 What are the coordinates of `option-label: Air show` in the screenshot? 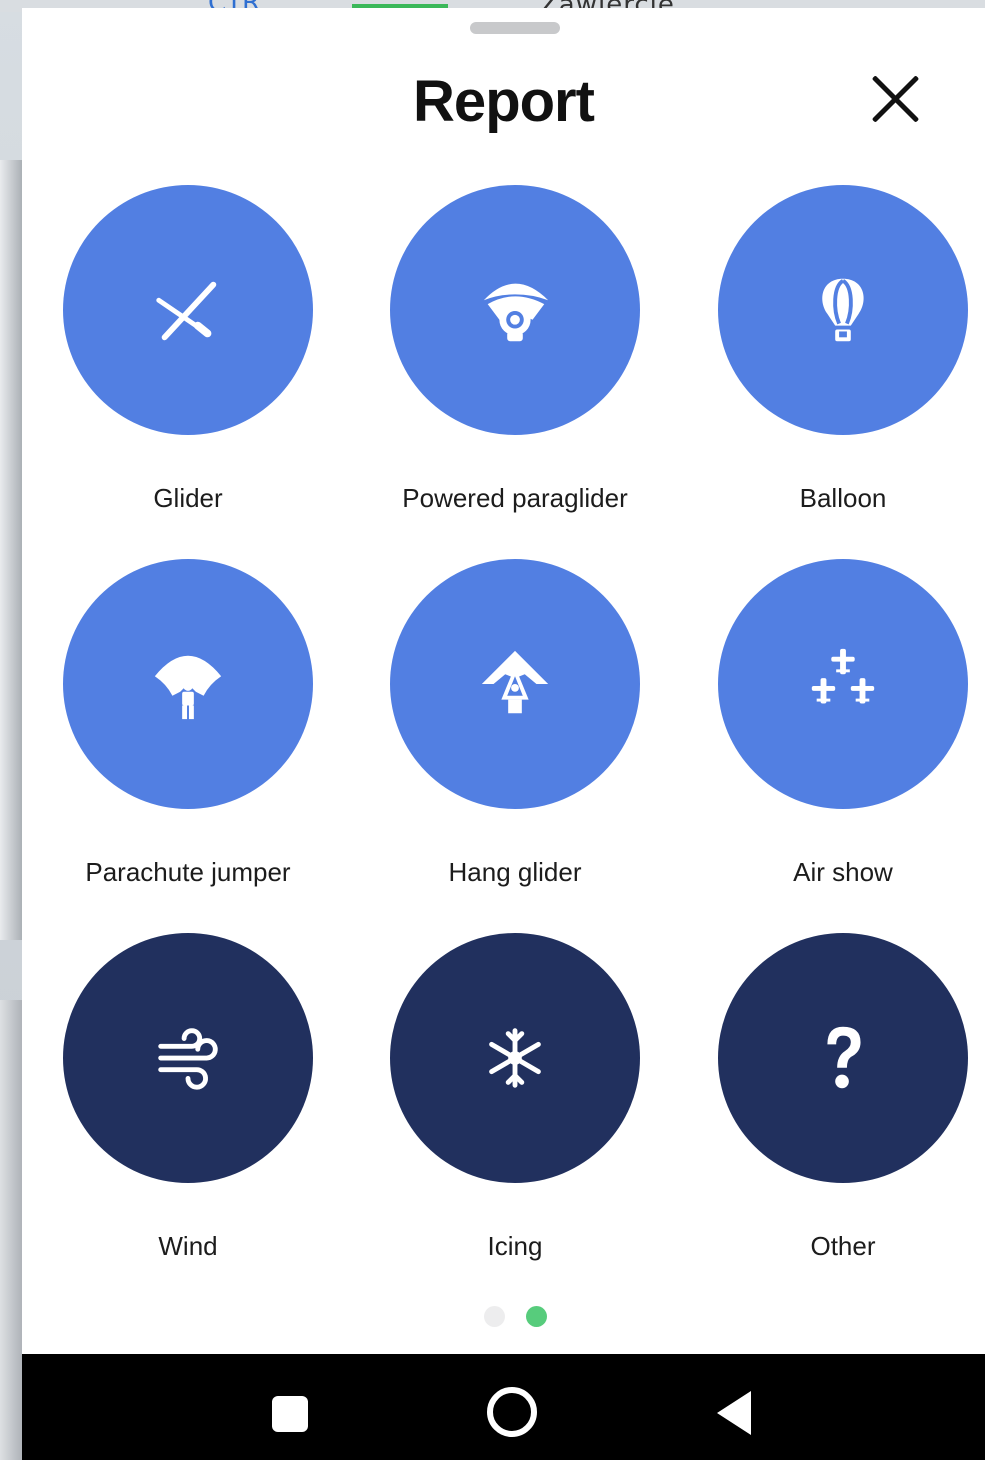 It's located at (843, 872).